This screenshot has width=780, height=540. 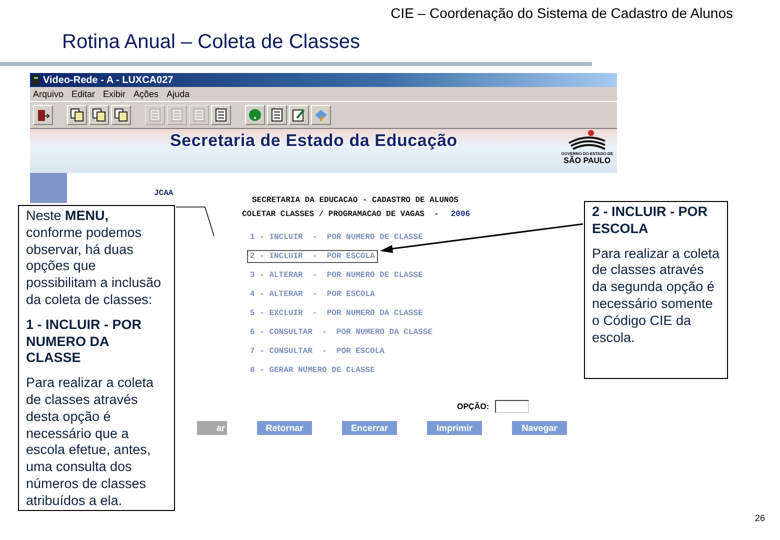 What do you see at coordinates (561, 13) in the screenshot?
I see `slide-header: CIE – Coordenação do Sistema de Cadastro de Alunos` at bounding box center [561, 13].